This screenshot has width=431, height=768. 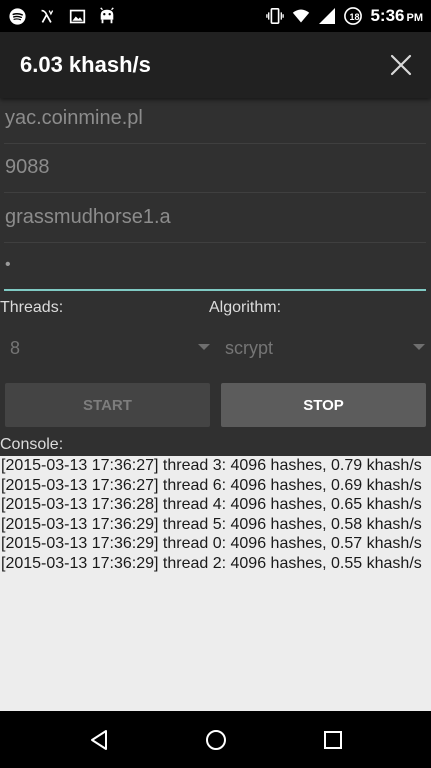 What do you see at coordinates (107, 405) in the screenshot?
I see `start-button: START` at bounding box center [107, 405].